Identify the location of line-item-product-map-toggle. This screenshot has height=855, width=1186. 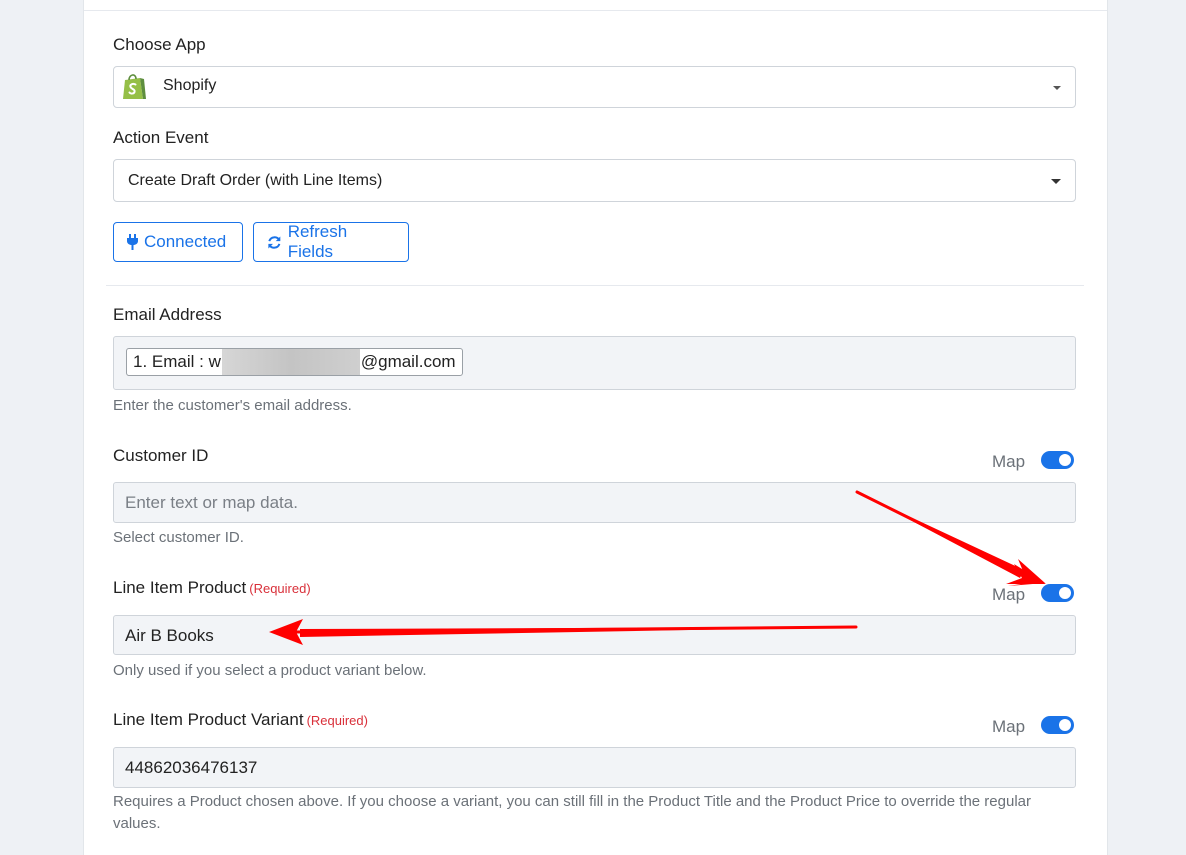
(1057, 593).